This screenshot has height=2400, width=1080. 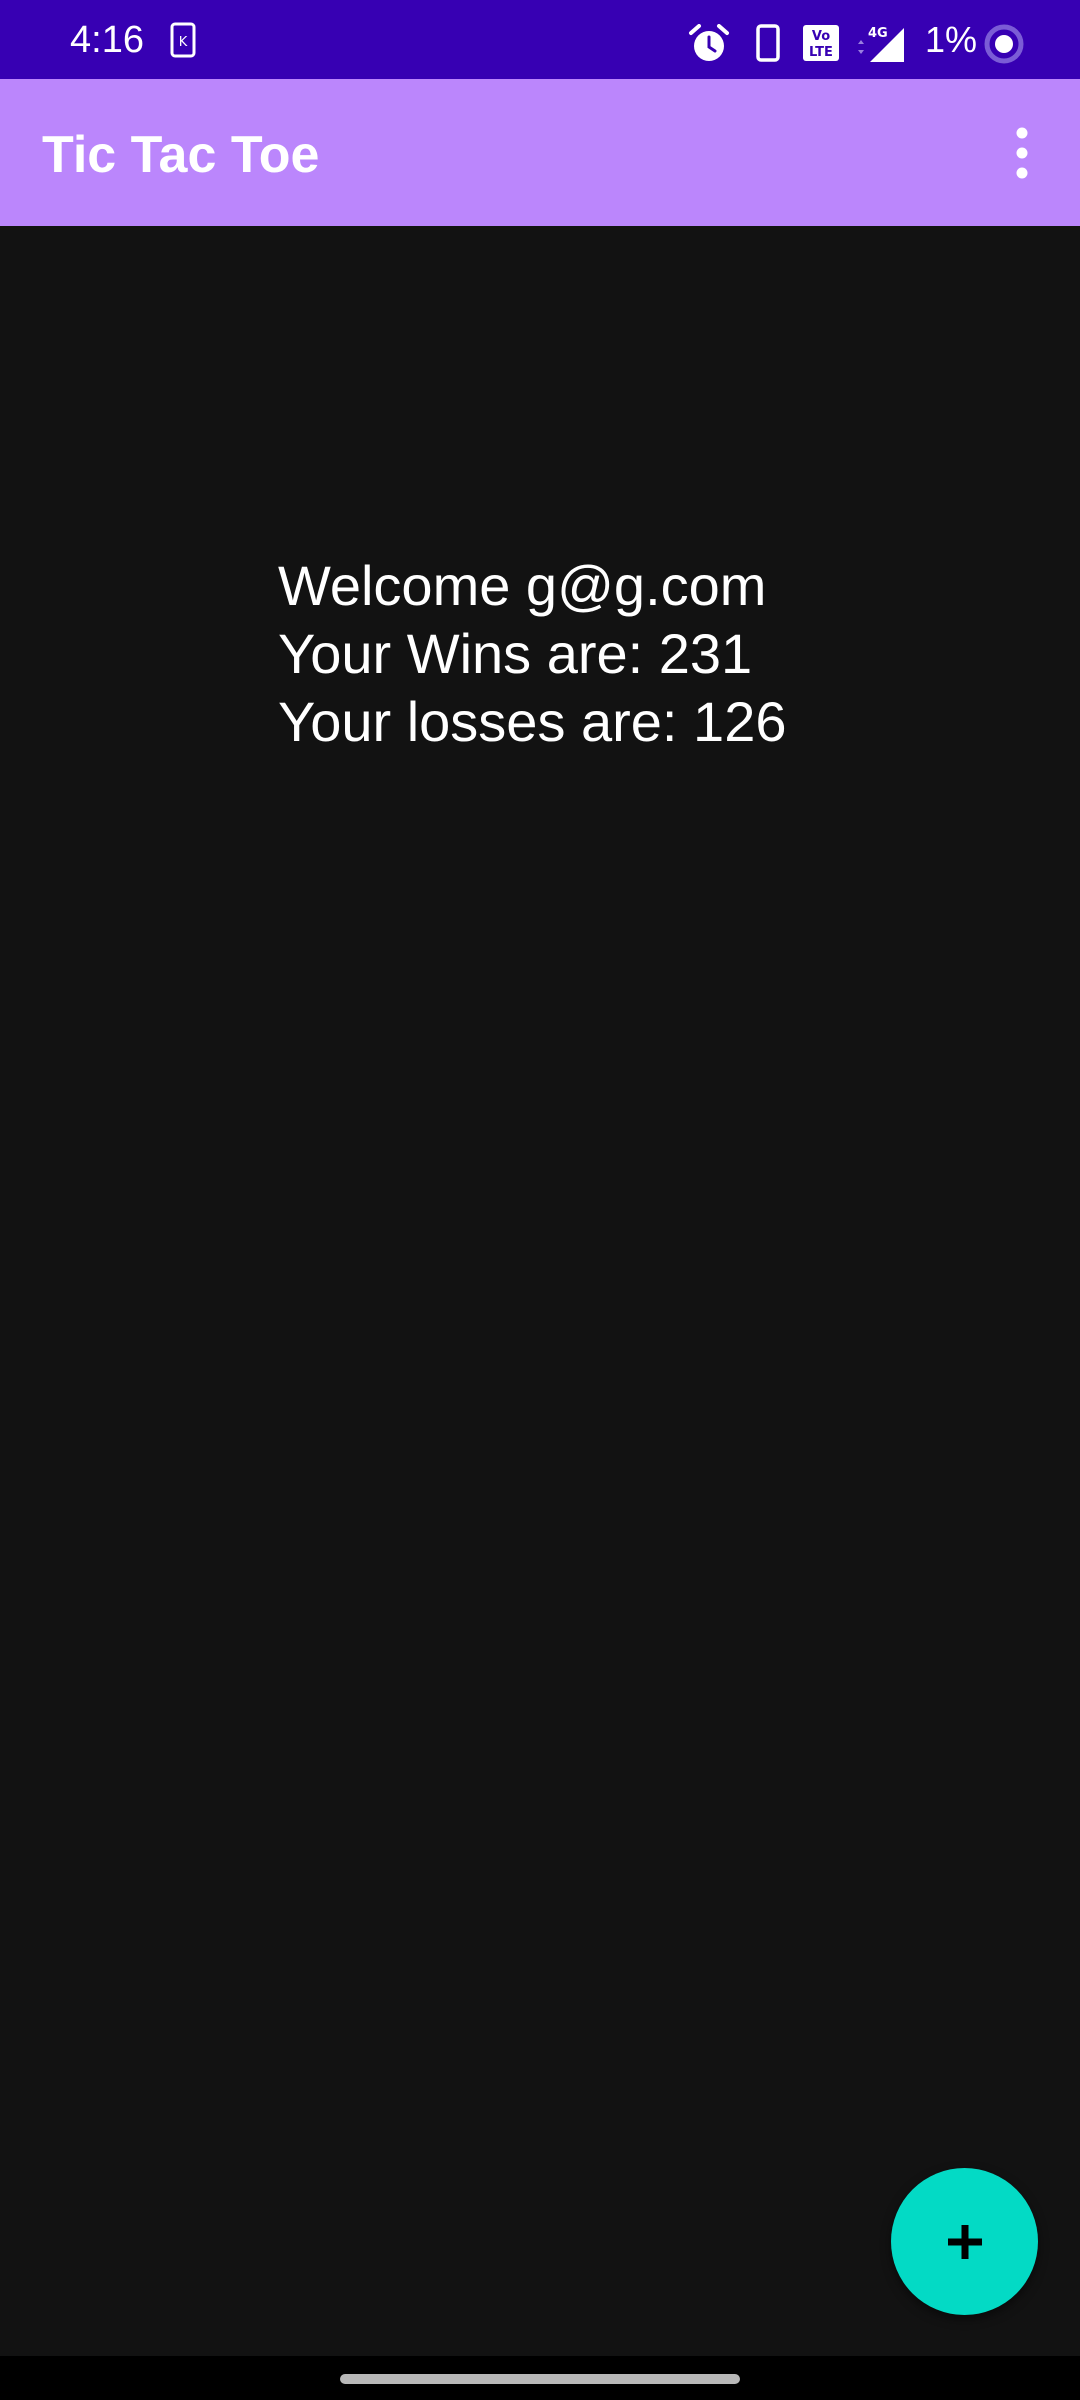 I want to click on welcome-text: Welcome g@g.com, so click(x=522, y=585).